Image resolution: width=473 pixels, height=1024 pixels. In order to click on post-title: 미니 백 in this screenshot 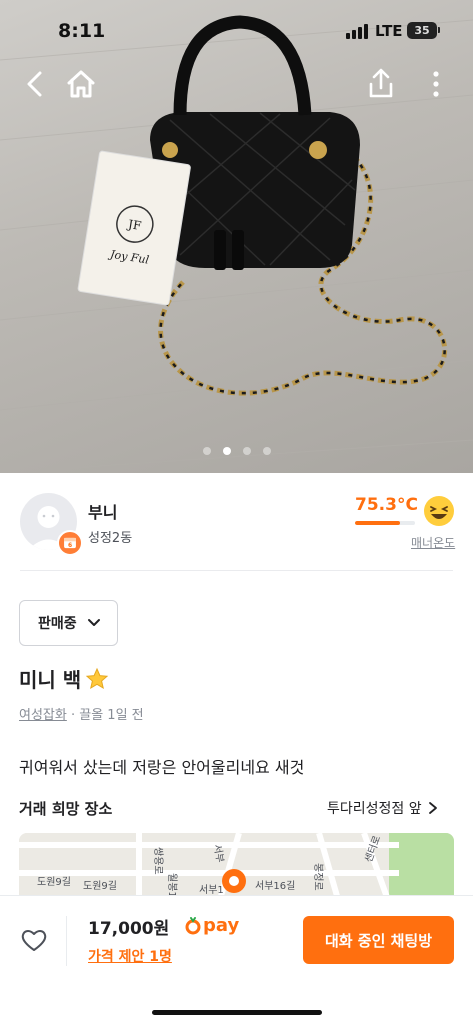, I will do `click(64, 678)`.